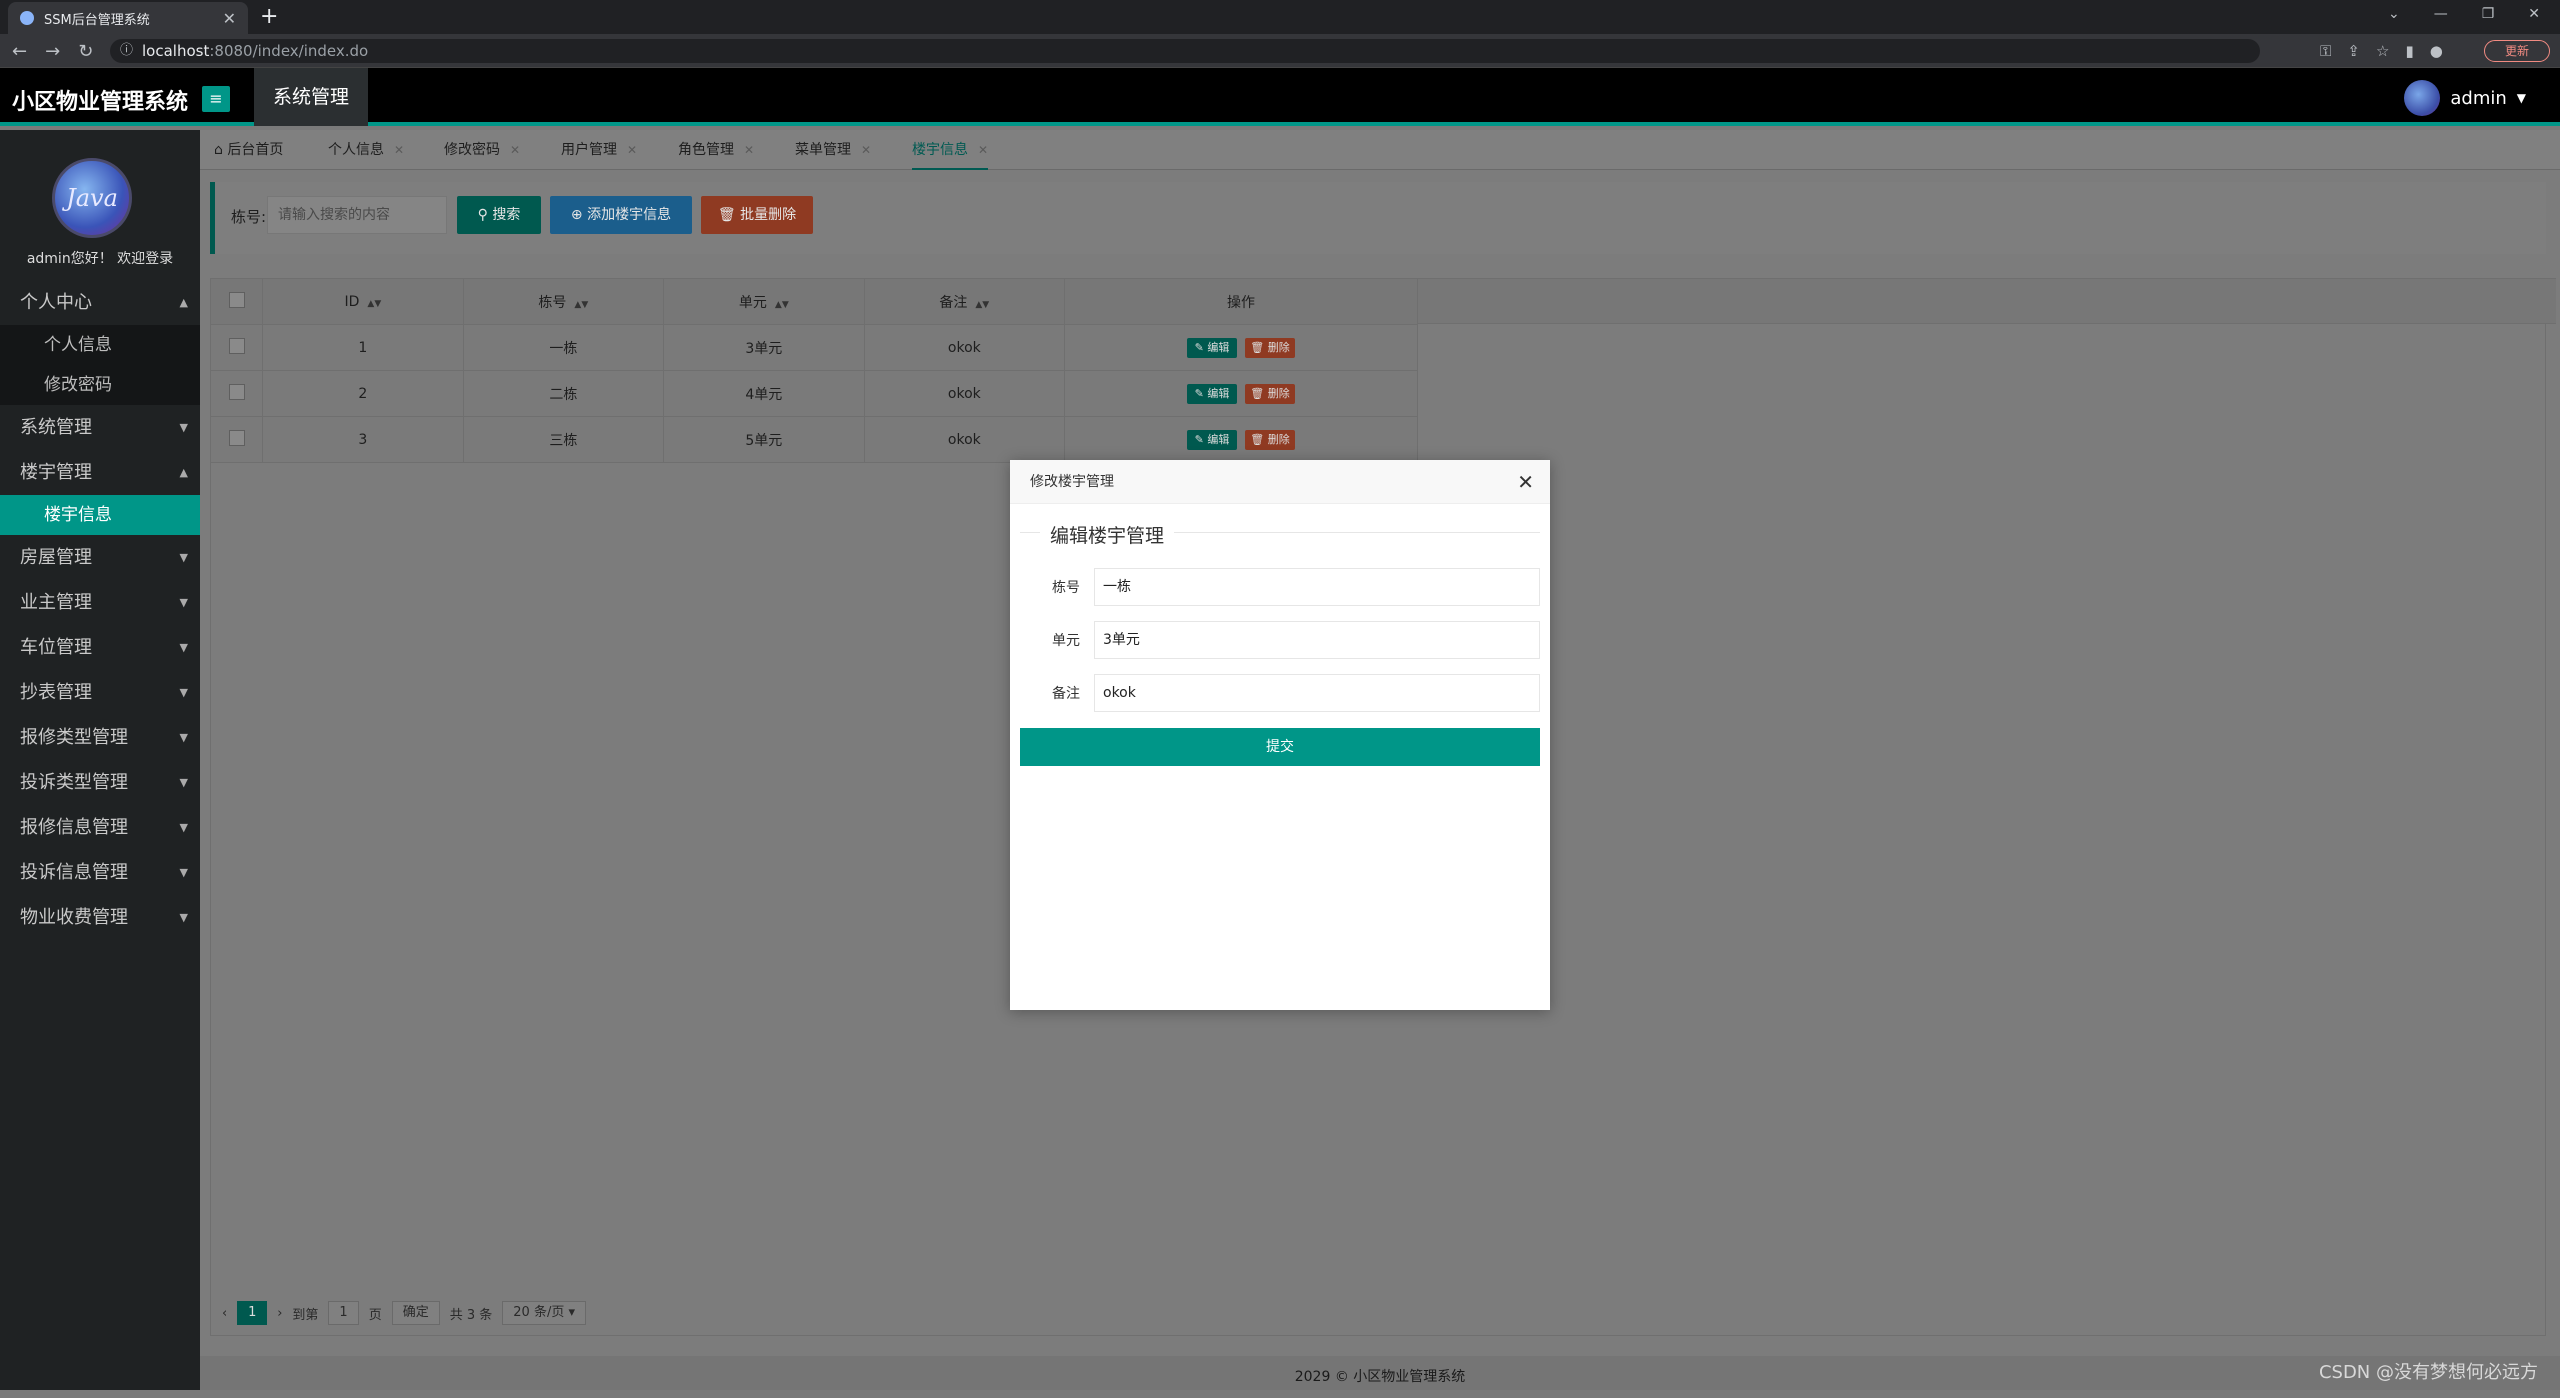 Image resolution: width=2560 pixels, height=1398 pixels. Describe the element at coordinates (236, 299) in the screenshot. I see `select-all-checkbox` at that location.